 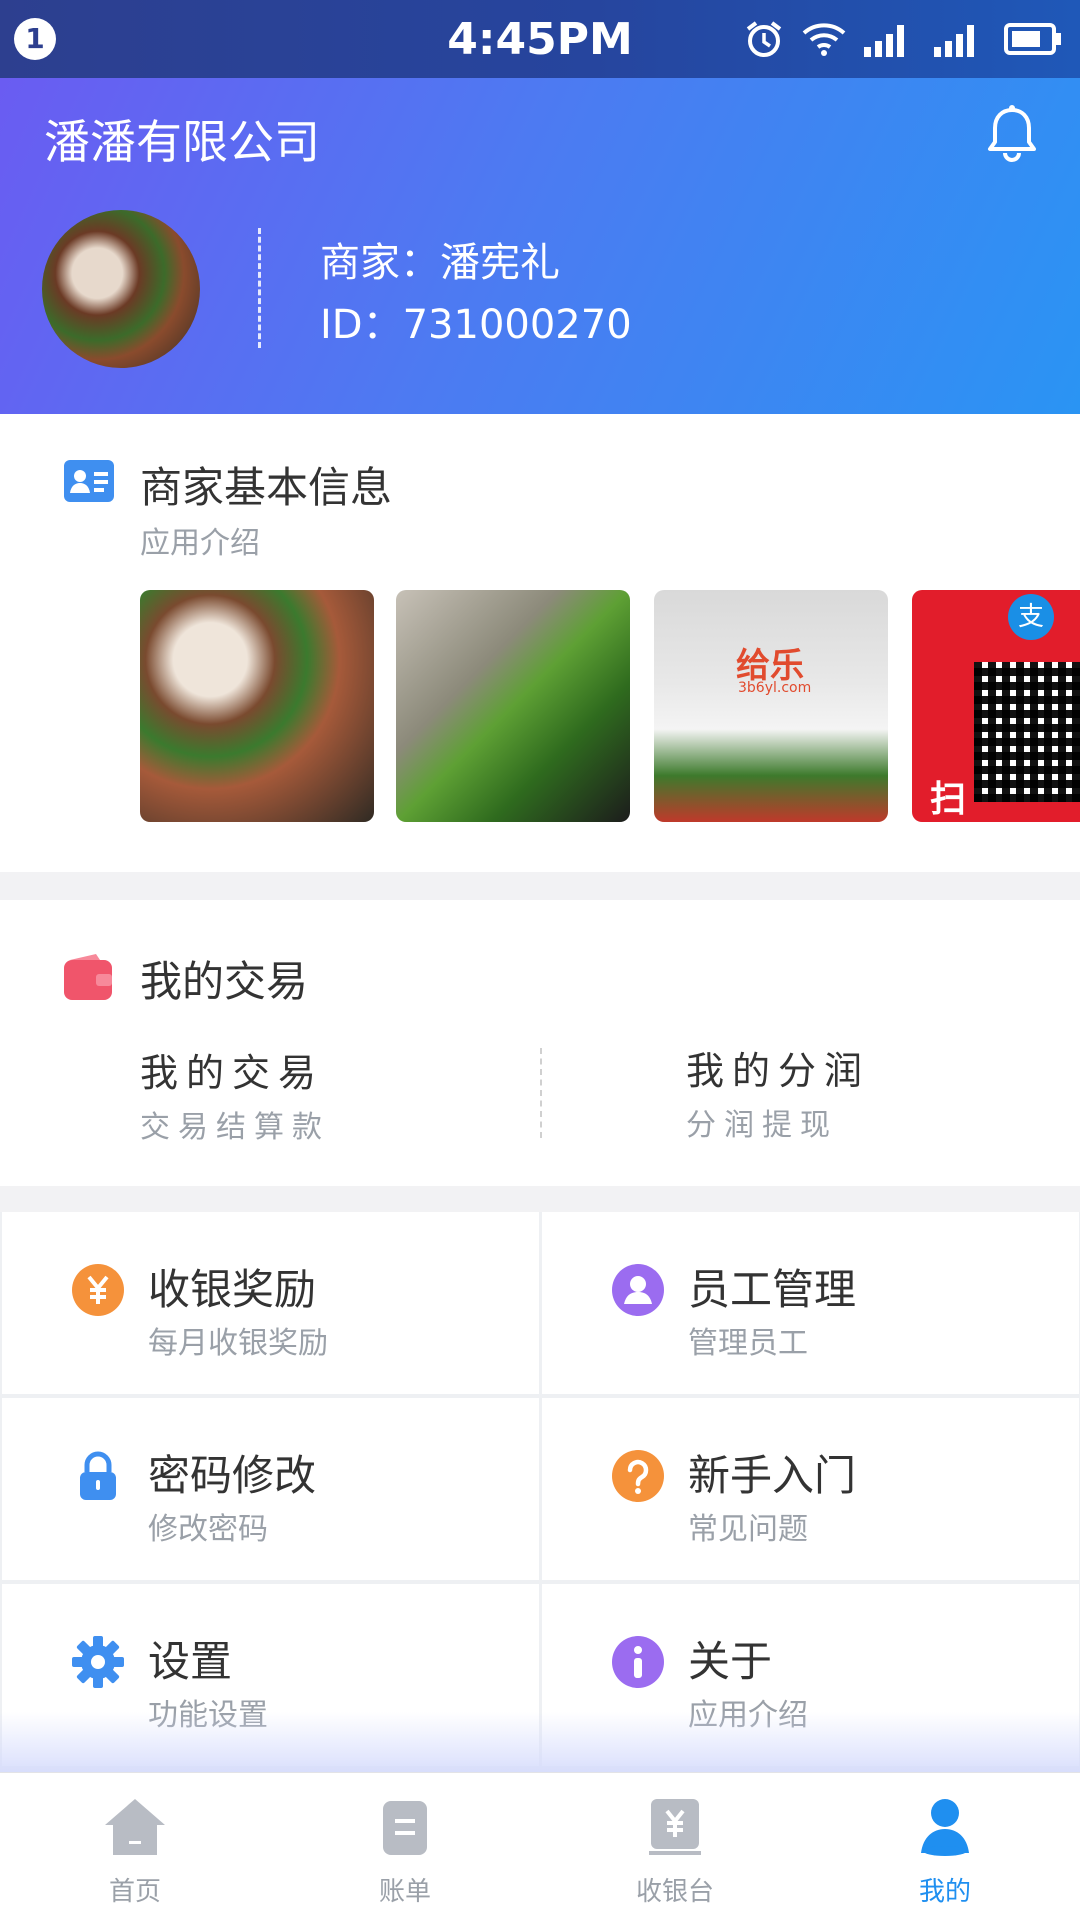 I want to click on bottom-nav: 首页 账单 收银台 我的, so click(x=540, y=1846).